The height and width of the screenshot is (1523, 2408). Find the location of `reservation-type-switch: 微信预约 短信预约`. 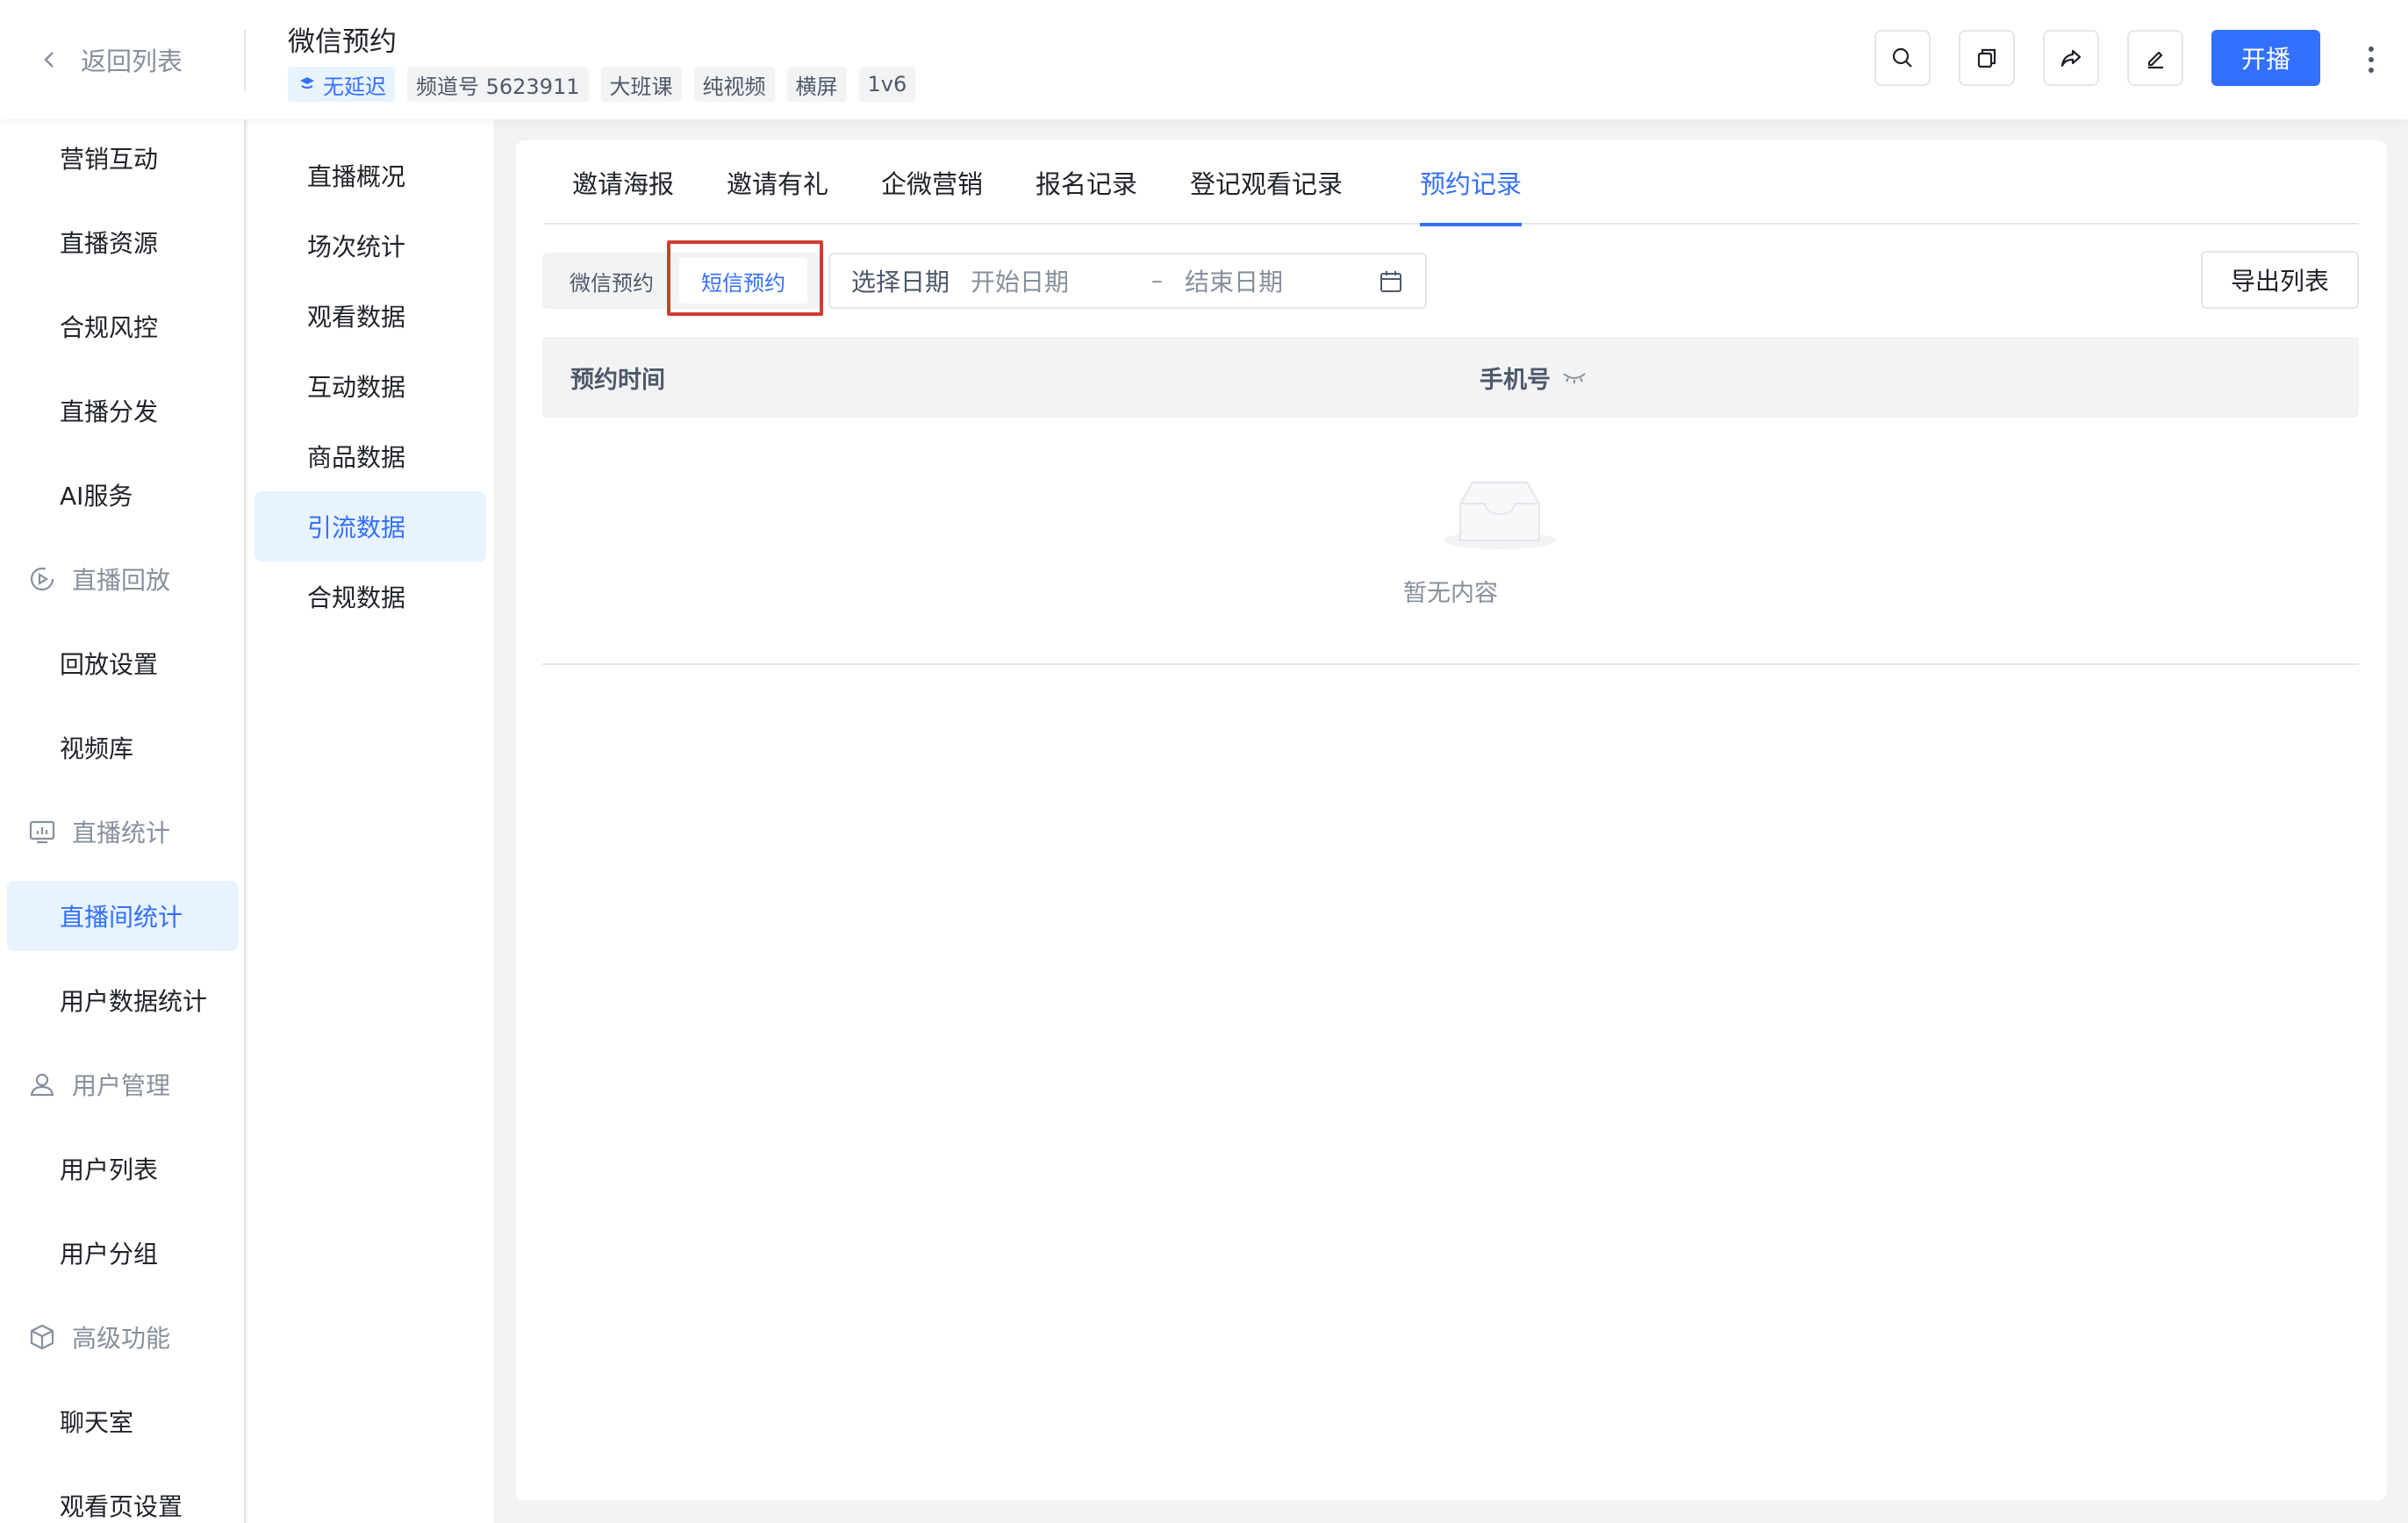

reservation-type-switch: 微信预约 短信预约 is located at coordinates (681, 281).